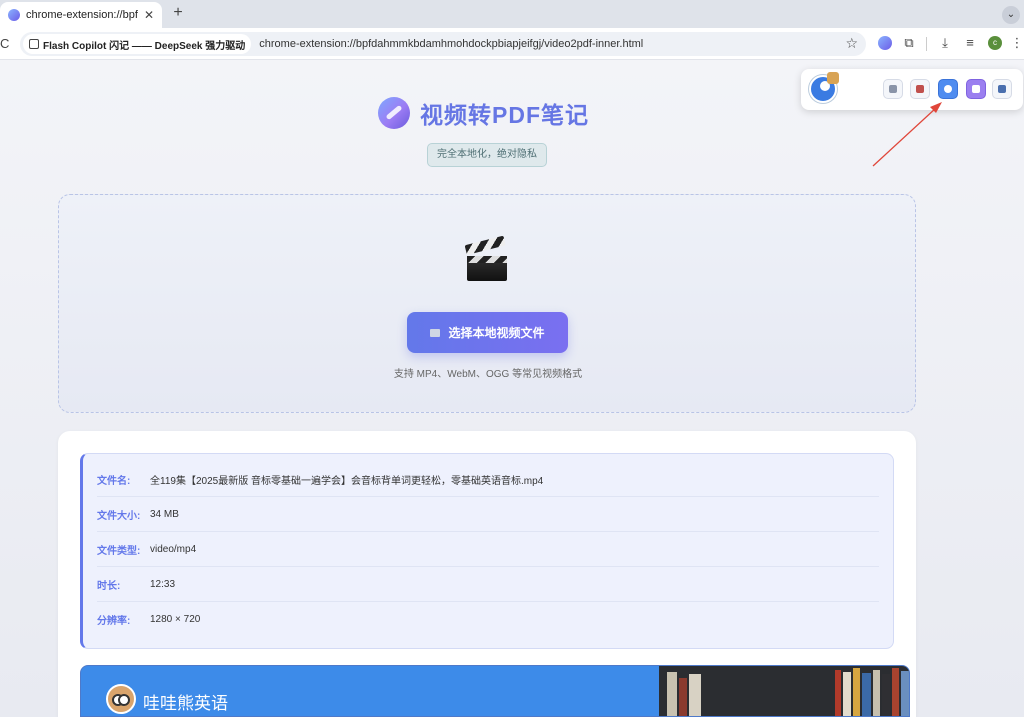 The height and width of the screenshot is (717, 1024). What do you see at coordinates (34, 44) in the screenshot?
I see `extension-page-icon` at bounding box center [34, 44].